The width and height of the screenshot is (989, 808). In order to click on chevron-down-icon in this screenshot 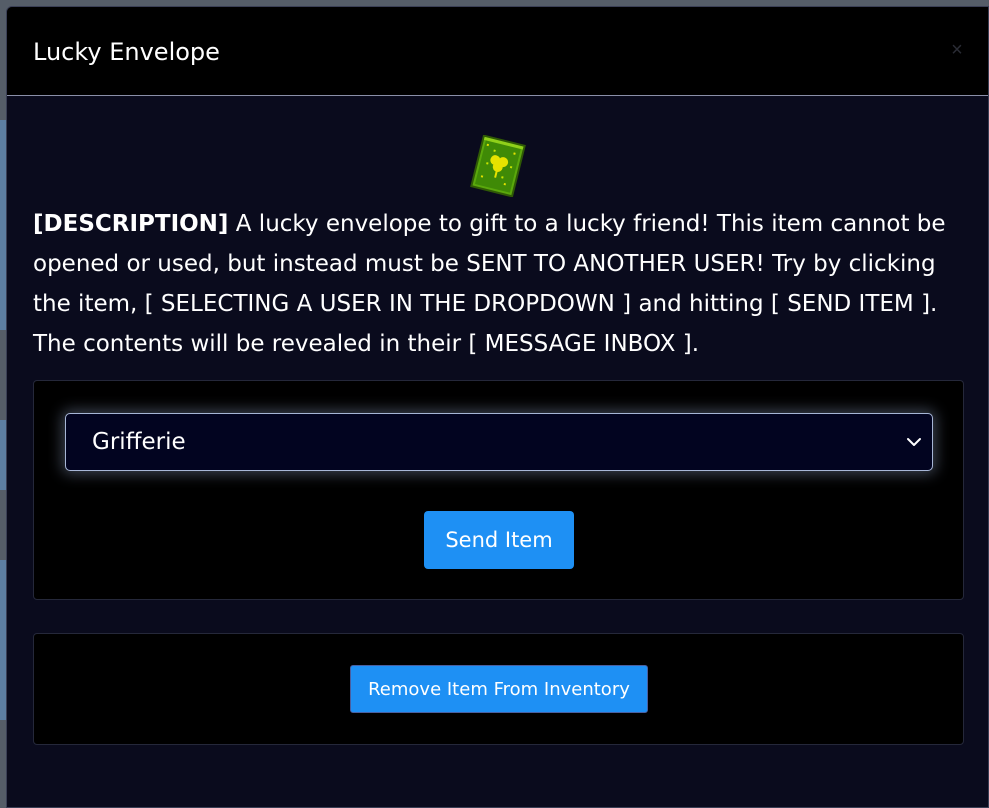, I will do `click(914, 442)`.